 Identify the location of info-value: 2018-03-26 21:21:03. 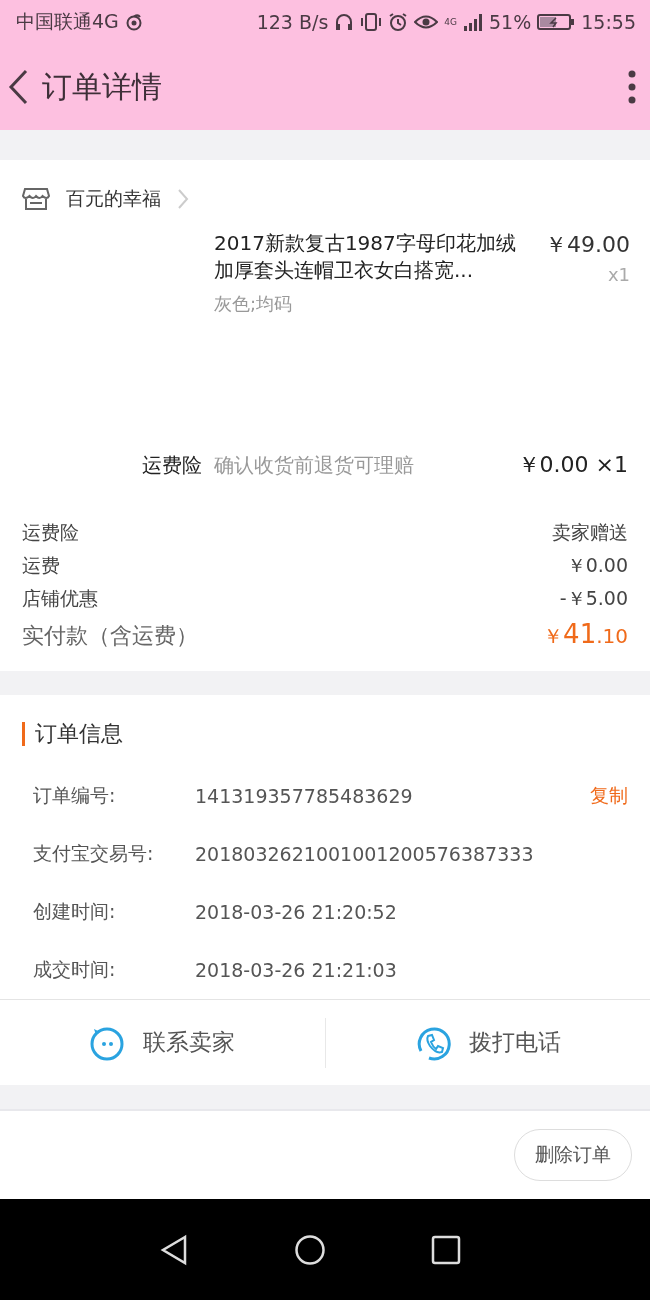
(296, 970).